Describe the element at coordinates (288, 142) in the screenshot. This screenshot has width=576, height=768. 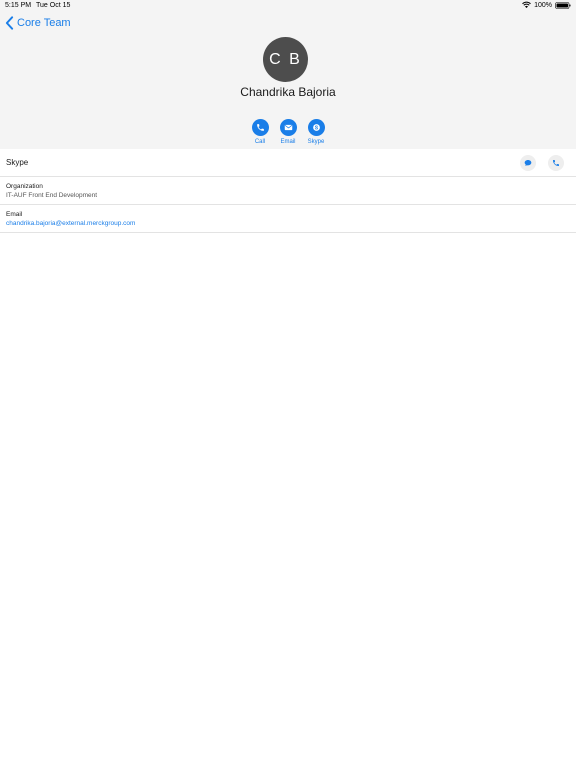
I see `email-label: Email` at that location.